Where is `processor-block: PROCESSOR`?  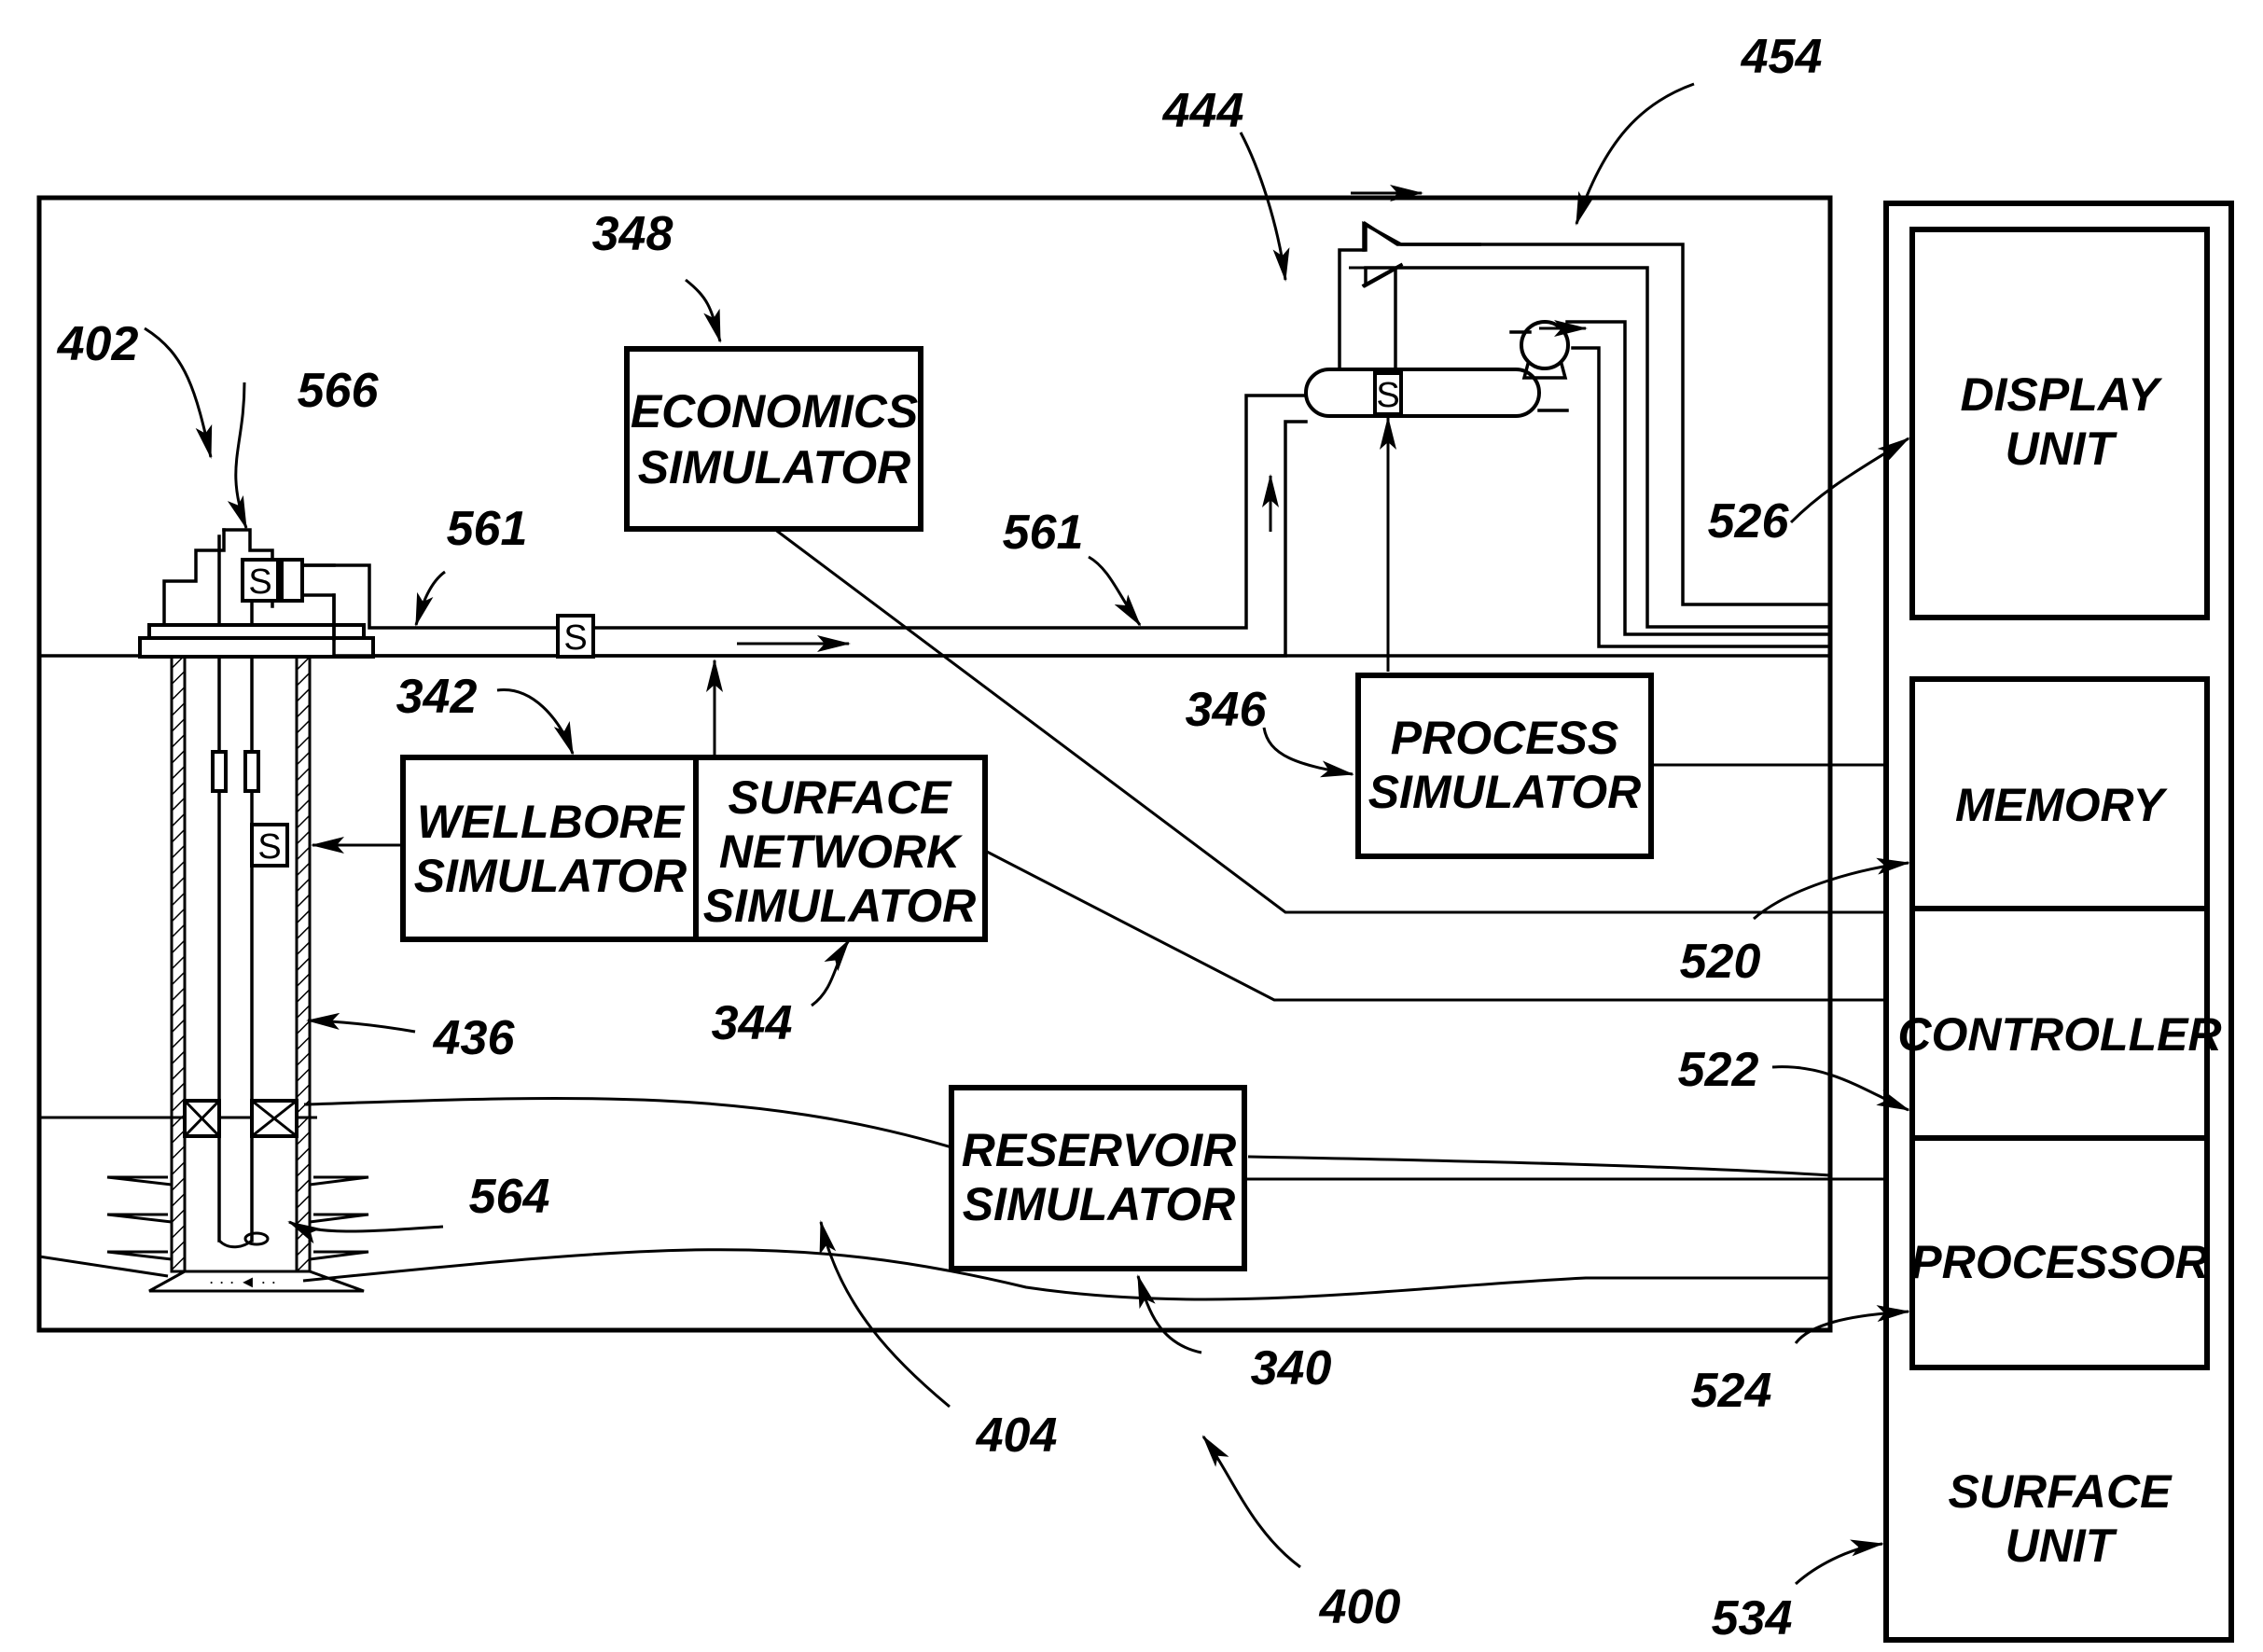
processor-block: PROCESSOR is located at coordinates (2059, 1253).